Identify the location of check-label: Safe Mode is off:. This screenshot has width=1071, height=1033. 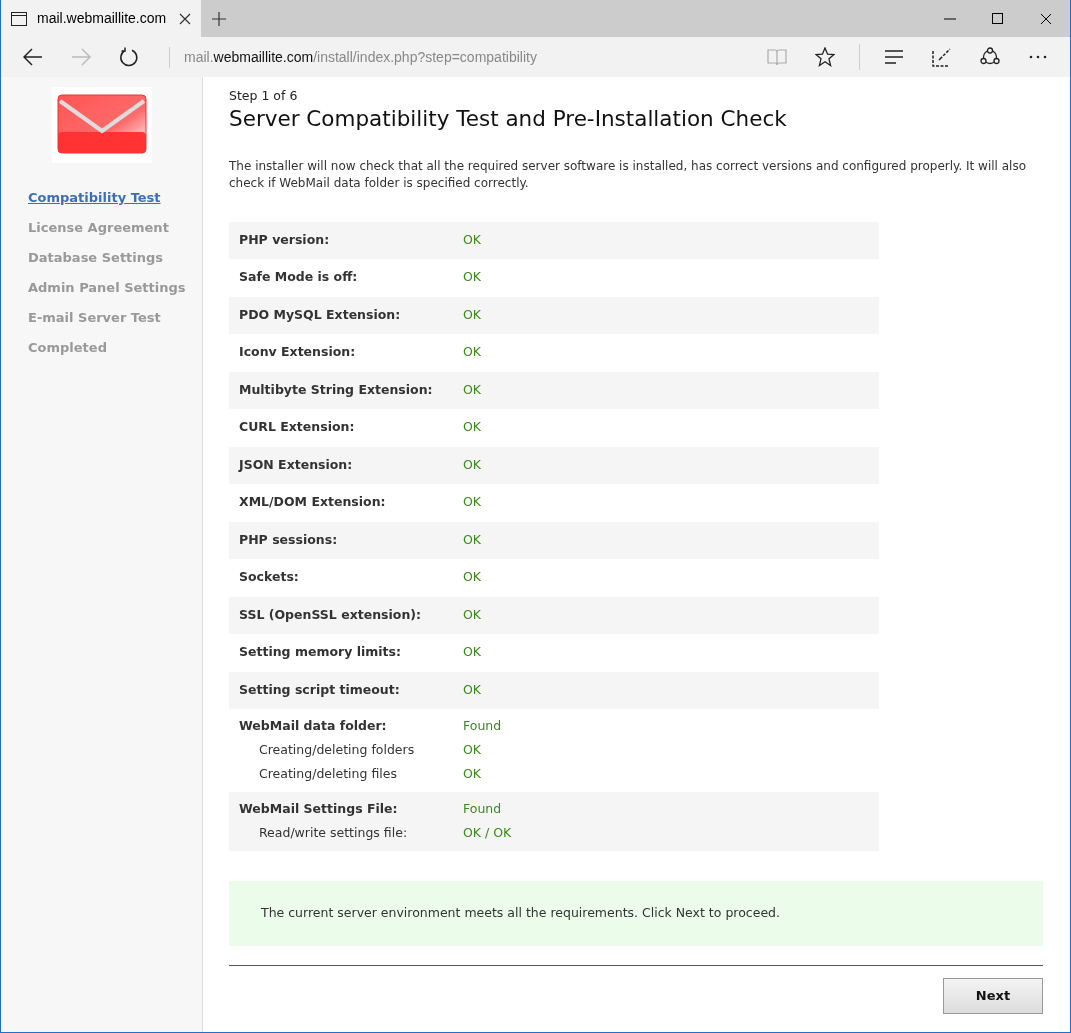
(299, 277).